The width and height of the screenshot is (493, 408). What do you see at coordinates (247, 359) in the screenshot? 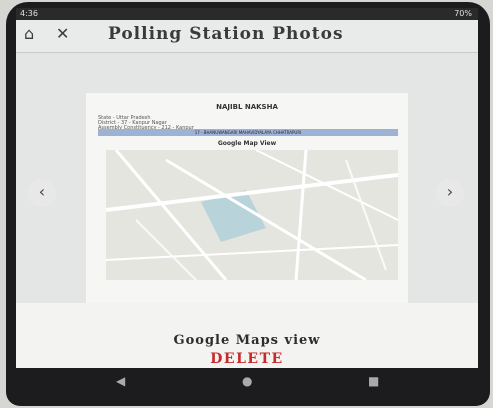
I see `delete-button: DELETE` at bounding box center [247, 359].